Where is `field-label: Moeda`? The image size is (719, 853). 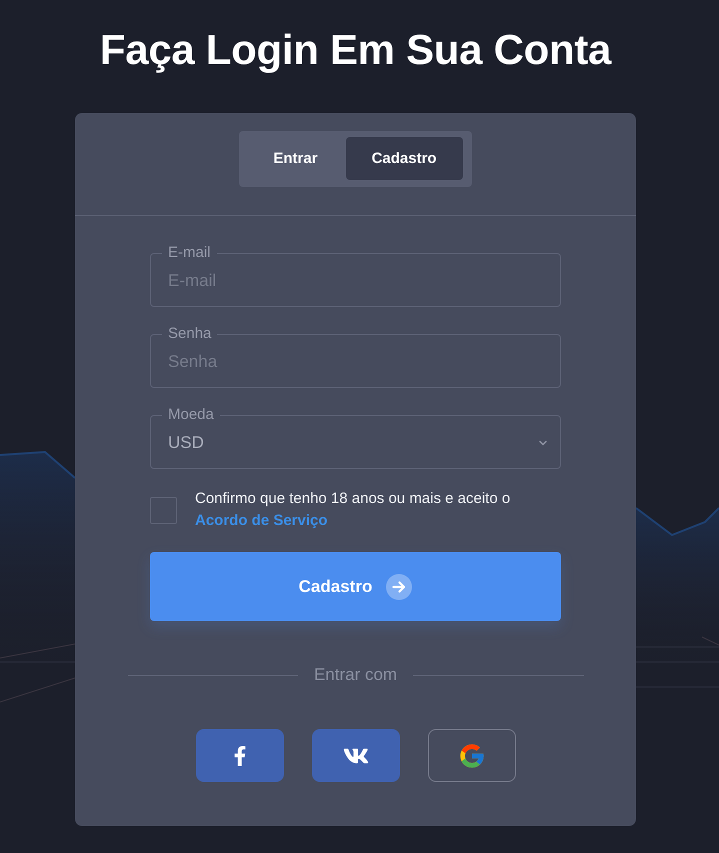 field-label: Moeda is located at coordinates (191, 415).